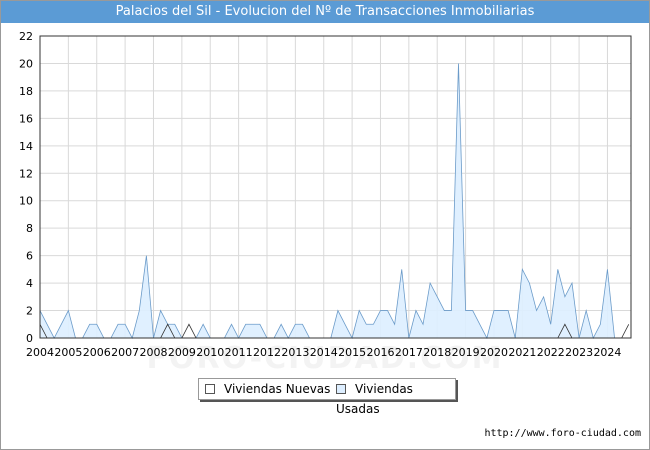  What do you see at coordinates (29, 338) in the screenshot?
I see `y-tick-label: 0` at bounding box center [29, 338].